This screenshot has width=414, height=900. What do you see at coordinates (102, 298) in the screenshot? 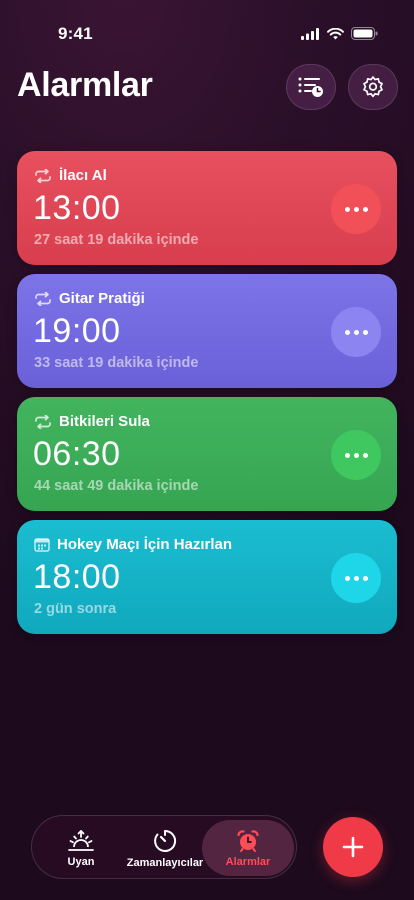
I see `alarm-label: Gitar Pratiği` at bounding box center [102, 298].